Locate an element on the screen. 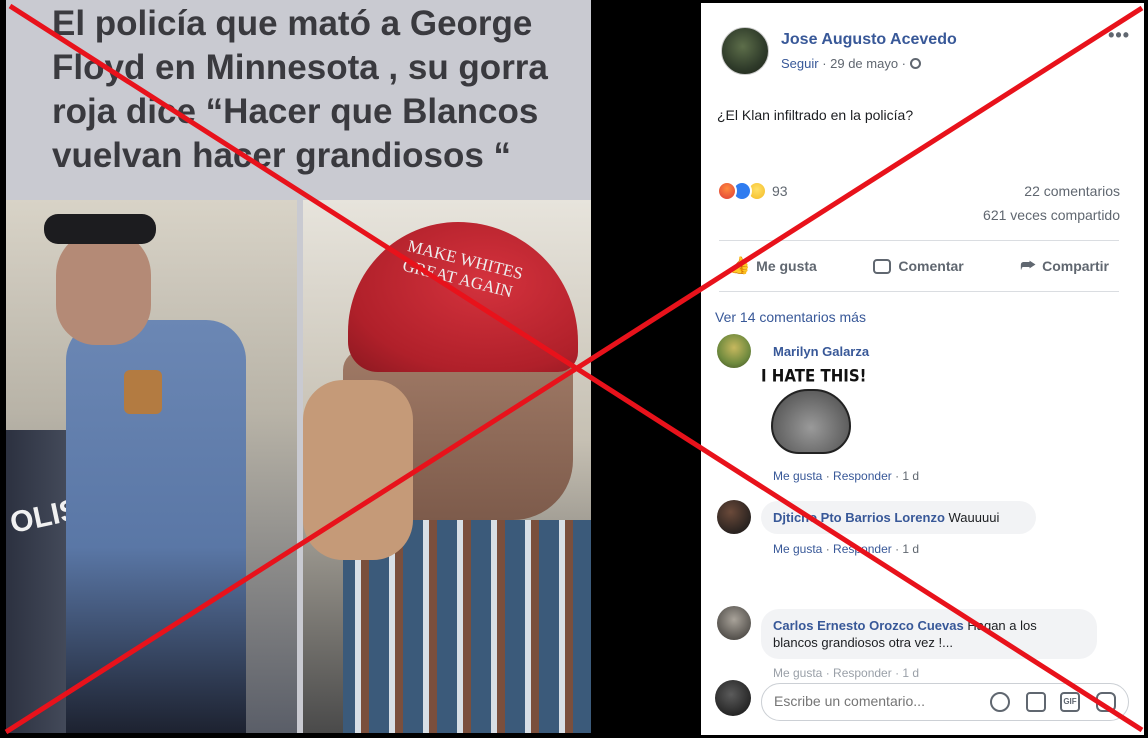 The height and width of the screenshot is (738, 1148). commenter-name: Carlos Ernesto Orozco Cuevas is located at coordinates (868, 625).